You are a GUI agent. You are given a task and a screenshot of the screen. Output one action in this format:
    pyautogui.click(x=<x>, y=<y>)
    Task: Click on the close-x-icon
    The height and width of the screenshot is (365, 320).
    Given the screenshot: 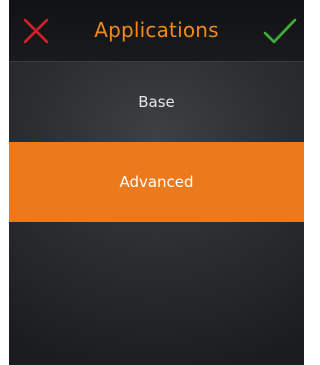 What is the action you would take?
    pyautogui.click(x=36, y=31)
    